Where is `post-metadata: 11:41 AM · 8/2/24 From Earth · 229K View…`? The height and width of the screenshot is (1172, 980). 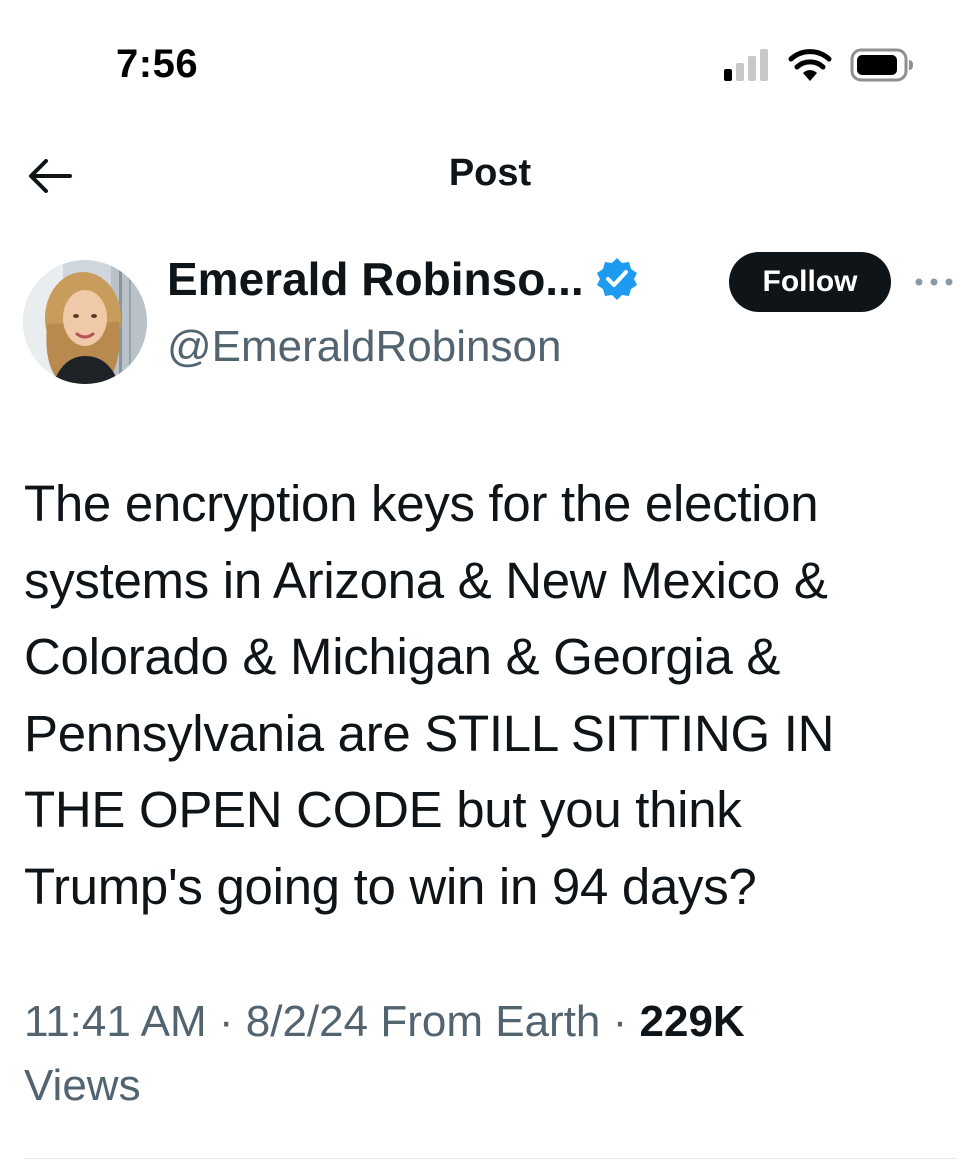 post-metadata: 11:41 AM · 8/2/24 From Earth · 229K View… is located at coordinates (484, 1054).